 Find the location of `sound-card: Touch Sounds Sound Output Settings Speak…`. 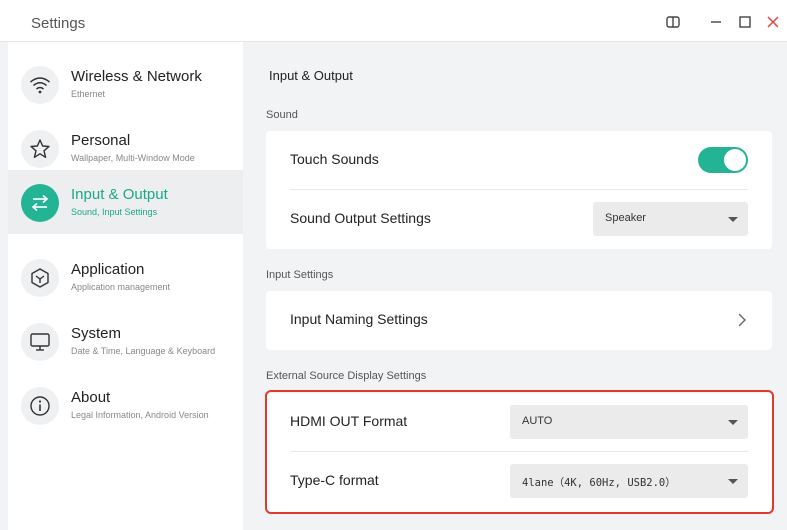

sound-card: Touch Sounds Sound Output Settings Speak… is located at coordinates (519, 190).